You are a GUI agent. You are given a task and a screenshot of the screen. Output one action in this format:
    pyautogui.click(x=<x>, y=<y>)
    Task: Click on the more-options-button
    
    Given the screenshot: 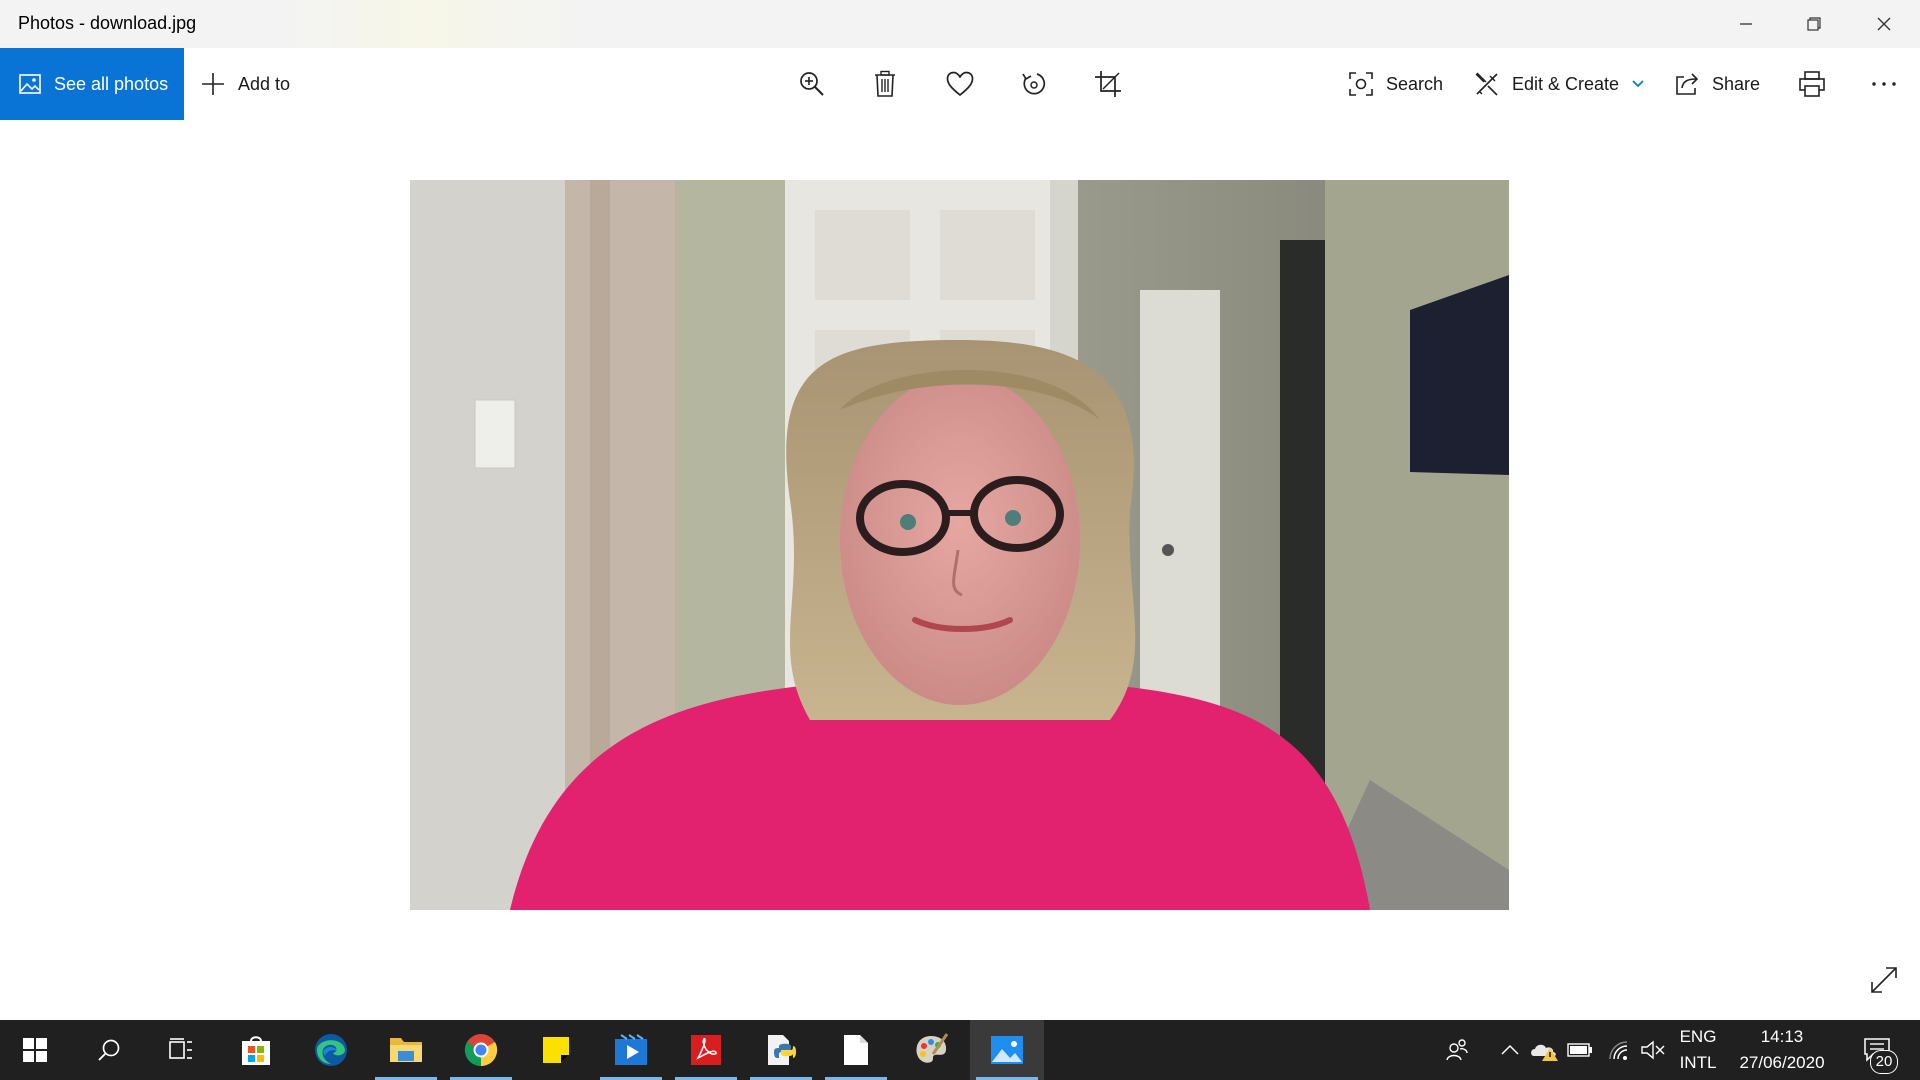 What is the action you would take?
    pyautogui.click(x=1884, y=84)
    